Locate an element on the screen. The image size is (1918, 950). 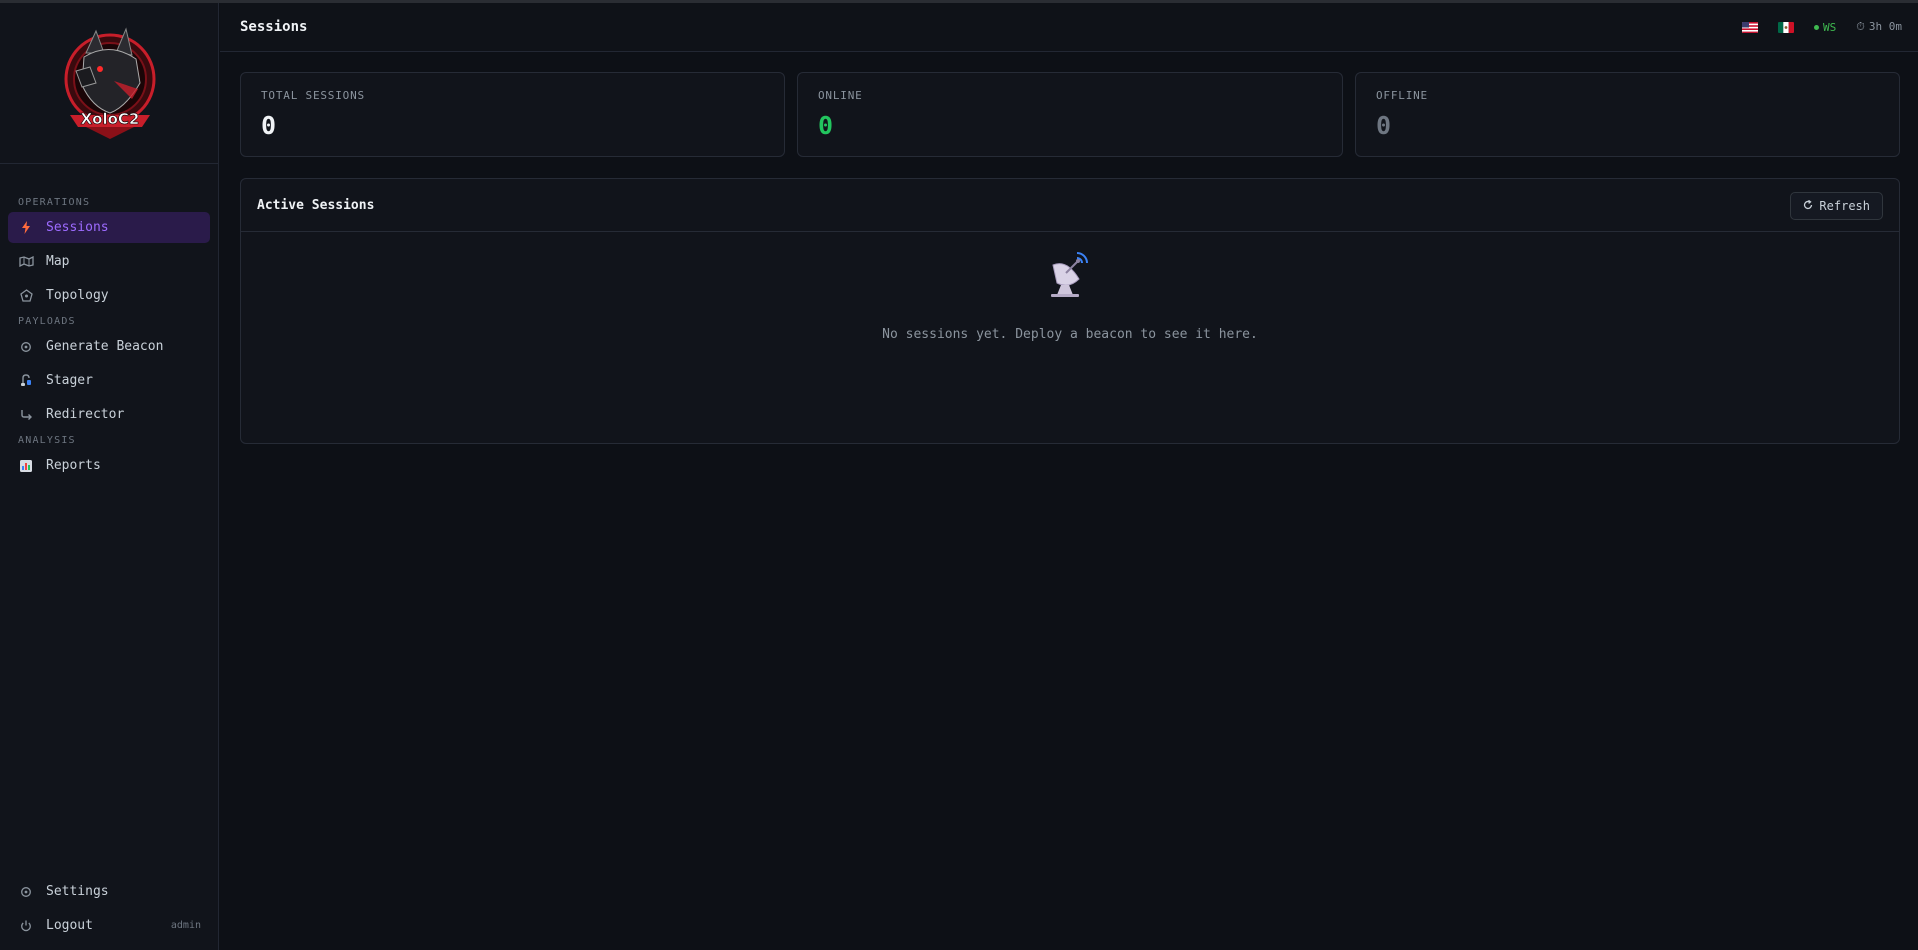
power-icon is located at coordinates (26, 926).